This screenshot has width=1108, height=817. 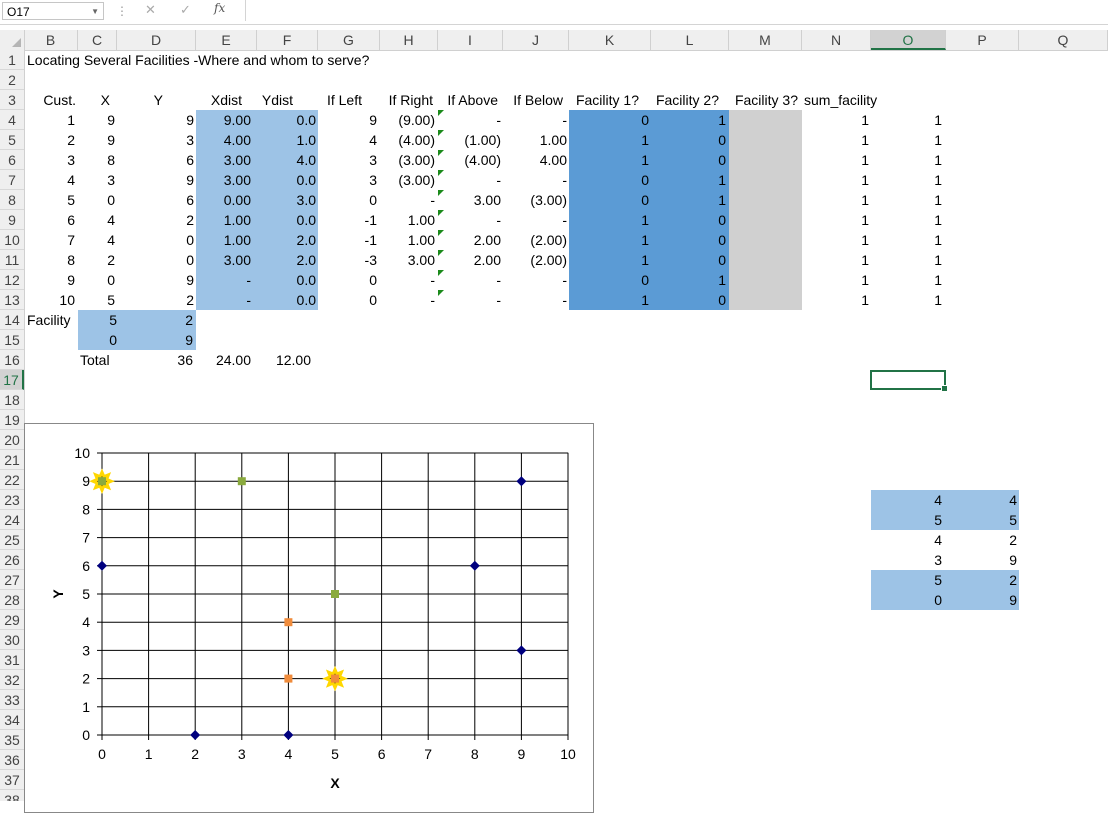 What do you see at coordinates (470, 40) in the screenshot?
I see `column-header-i: I` at bounding box center [470, 40].